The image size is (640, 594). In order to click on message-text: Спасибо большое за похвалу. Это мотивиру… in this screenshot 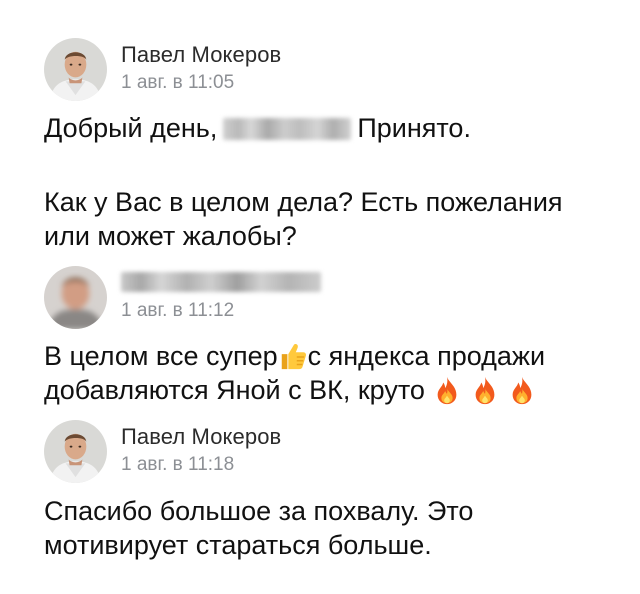, I will do `click(259, 528)`.